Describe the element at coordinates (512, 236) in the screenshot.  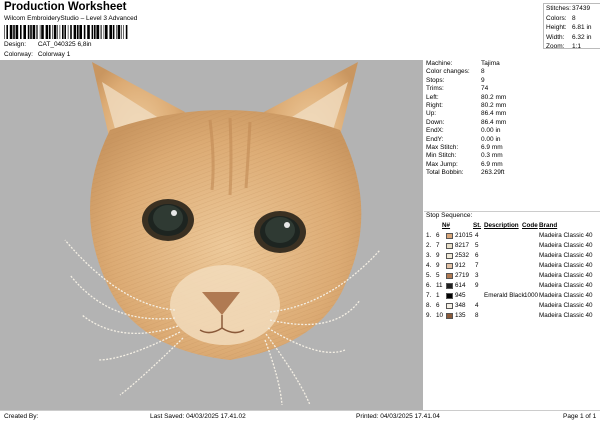
I see `table-row: 1. 6 21015 4 Madeira Classic 40` at that location.